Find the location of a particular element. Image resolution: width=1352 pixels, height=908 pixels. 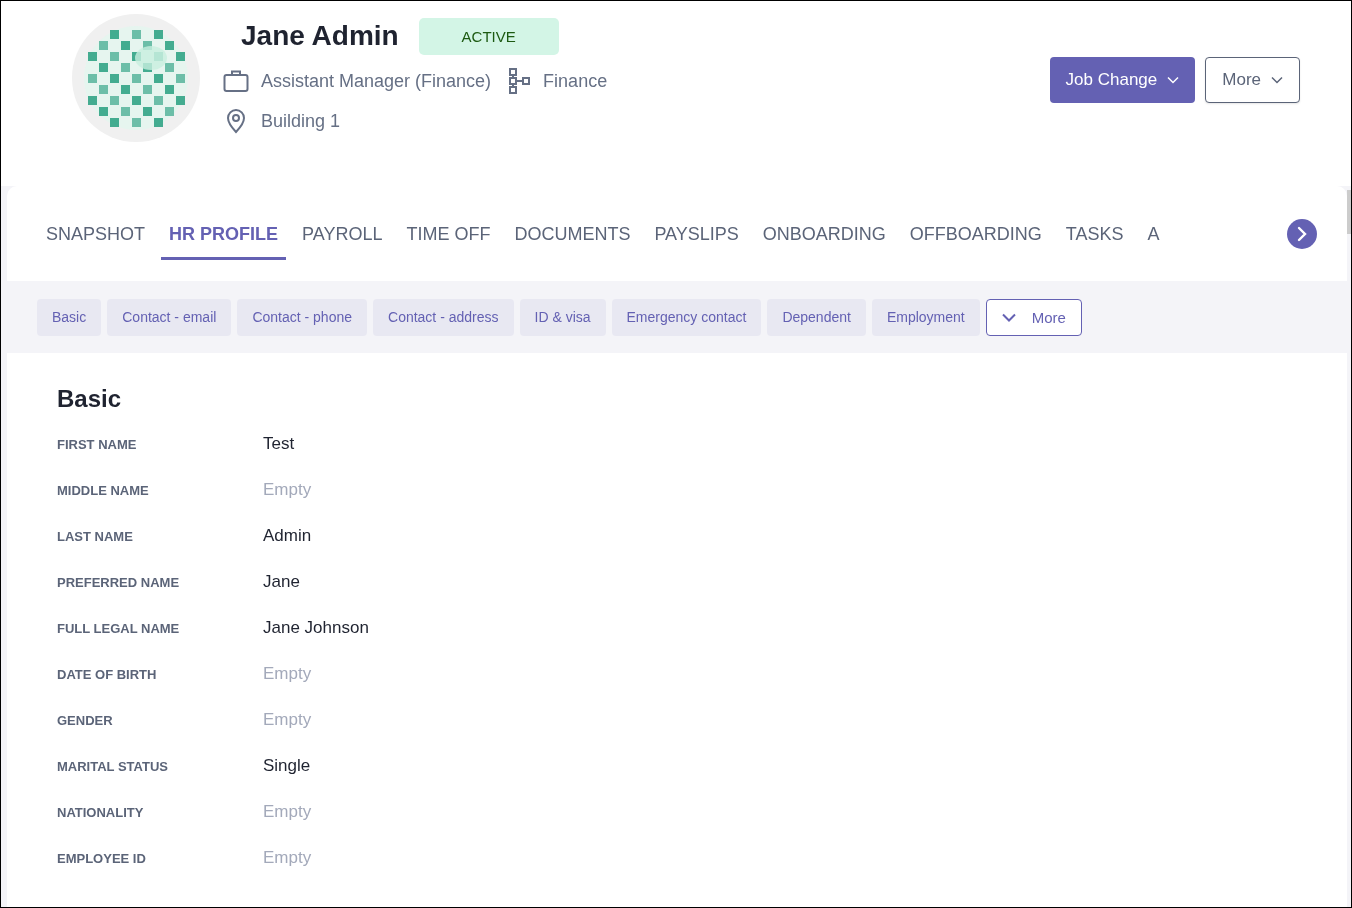

field-label: MIDDLE NAME is located at coordinates (103, 490).